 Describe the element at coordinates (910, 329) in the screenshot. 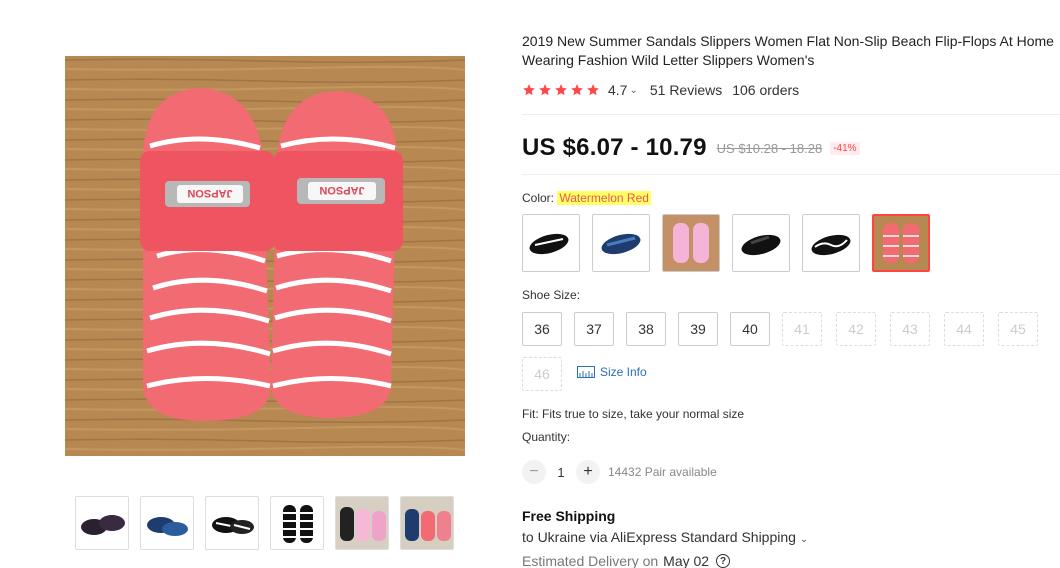

I see `size-option-43: 43` at that location.